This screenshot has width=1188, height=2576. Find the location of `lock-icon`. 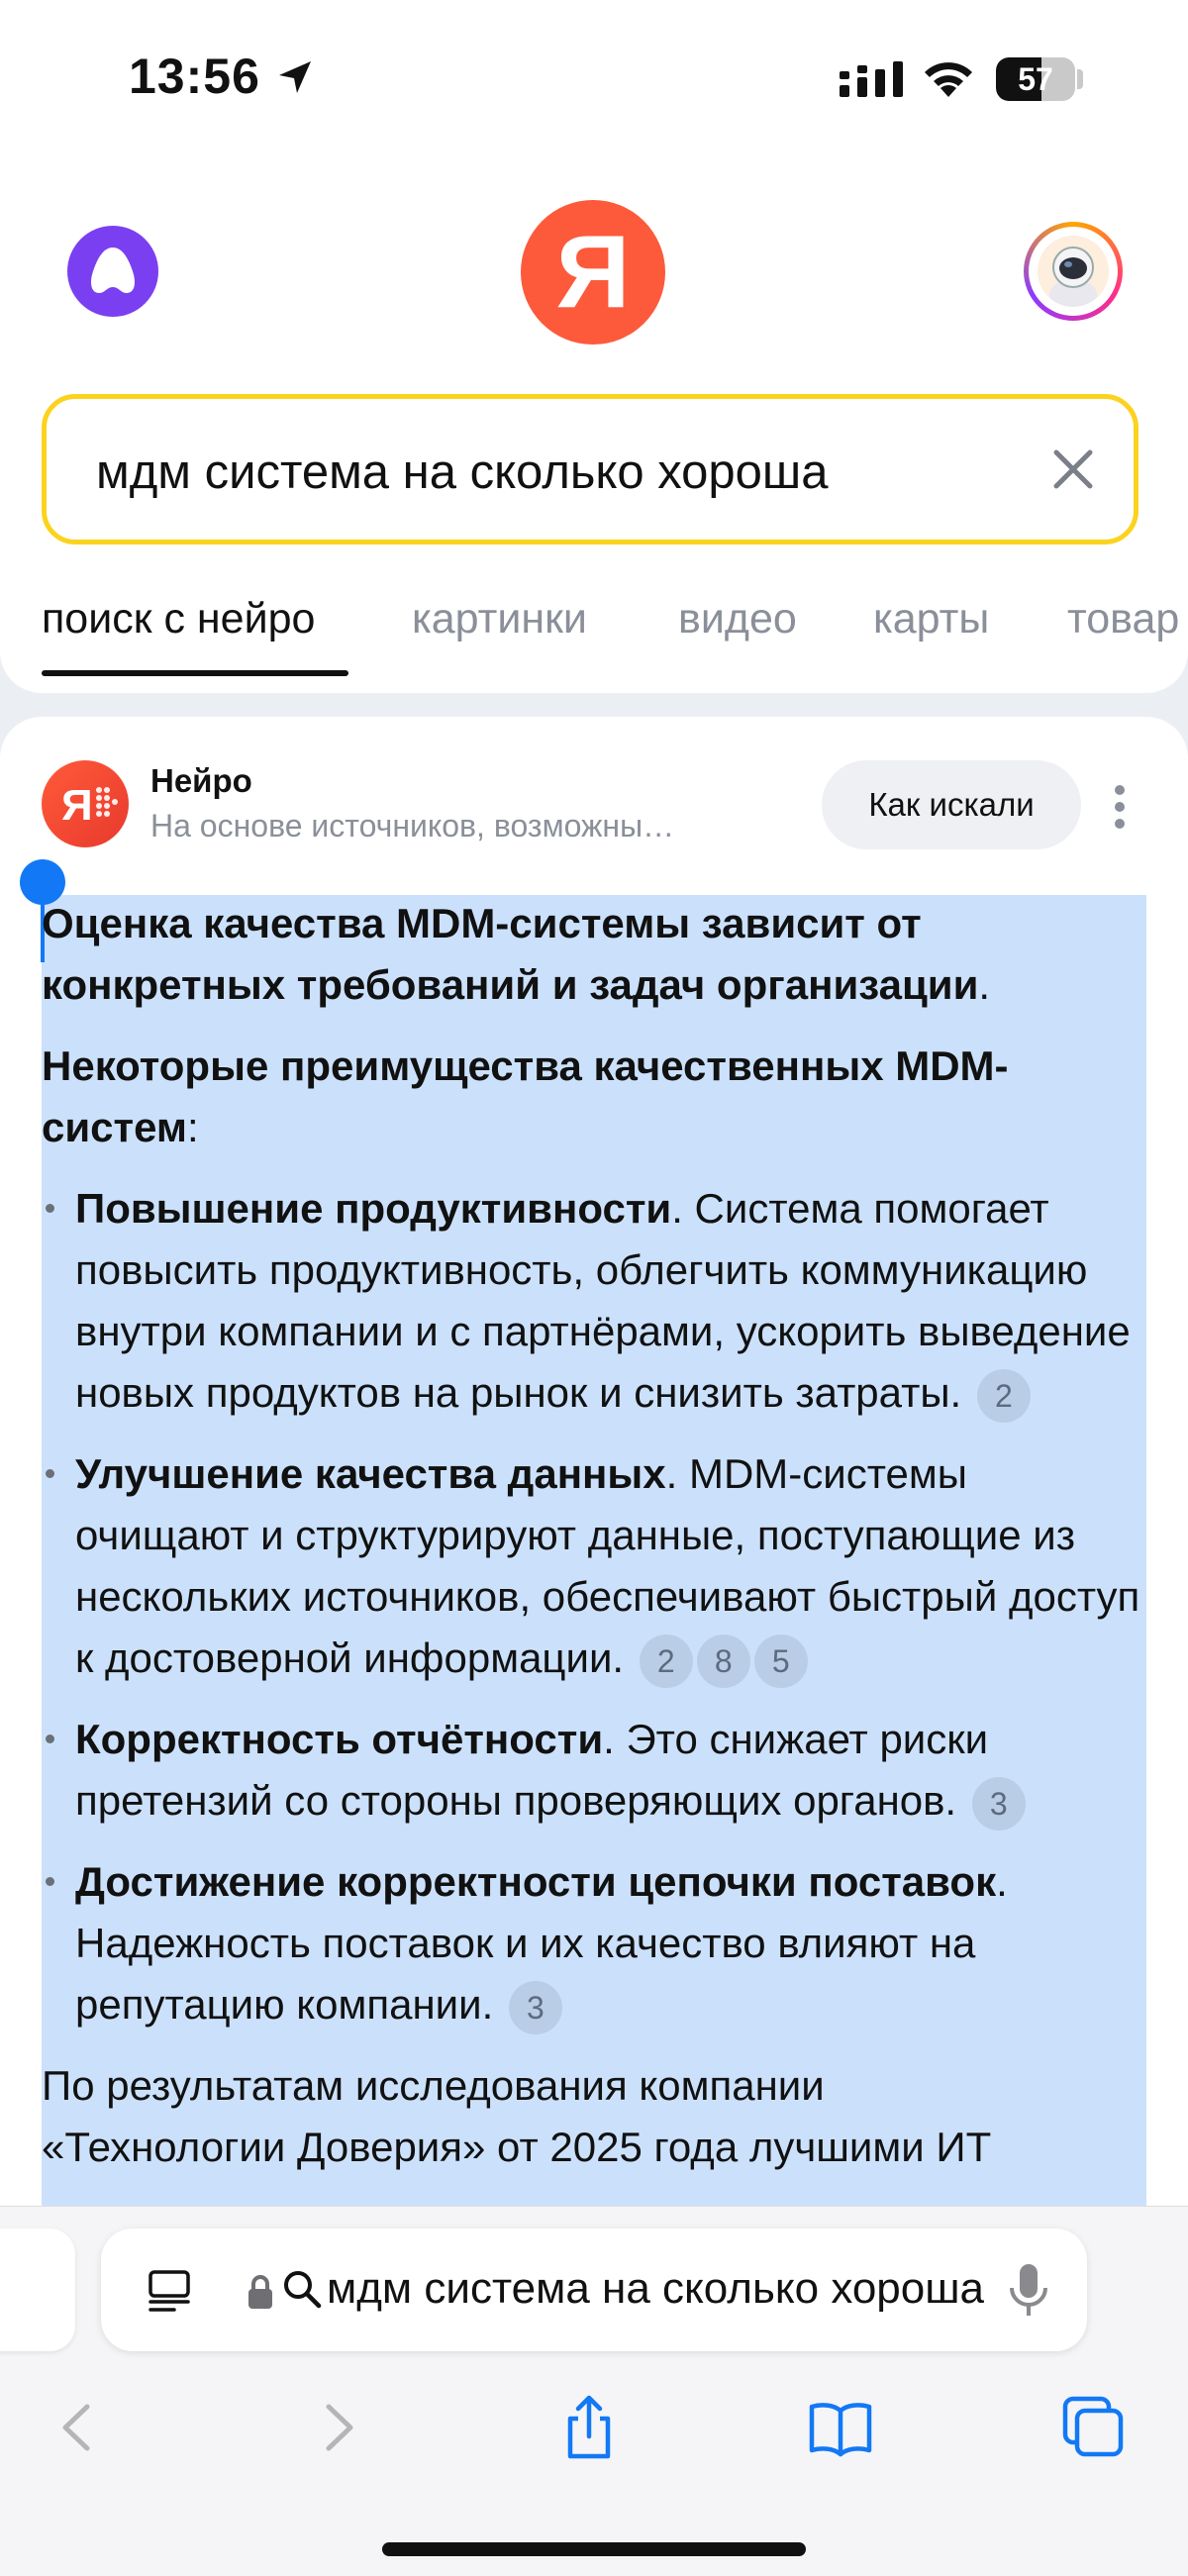

lock-icon is located at coordinates (260, 2292).